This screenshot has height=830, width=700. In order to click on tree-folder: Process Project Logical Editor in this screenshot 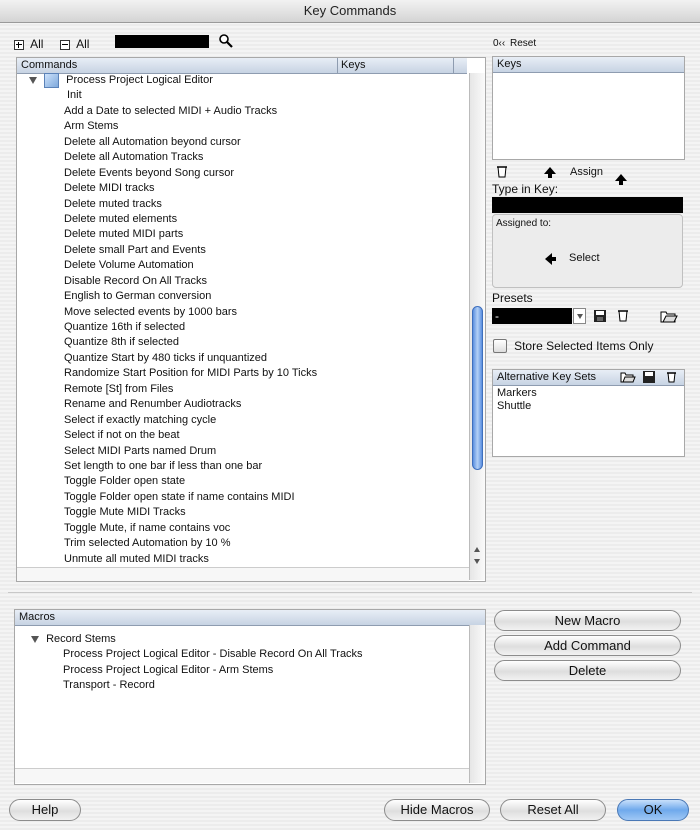, I will do `click(243, 80)`.